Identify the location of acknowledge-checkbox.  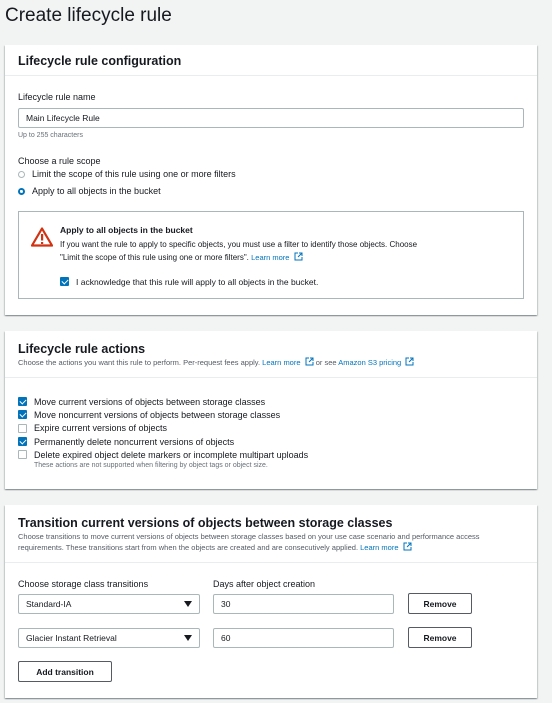
(64, 282).